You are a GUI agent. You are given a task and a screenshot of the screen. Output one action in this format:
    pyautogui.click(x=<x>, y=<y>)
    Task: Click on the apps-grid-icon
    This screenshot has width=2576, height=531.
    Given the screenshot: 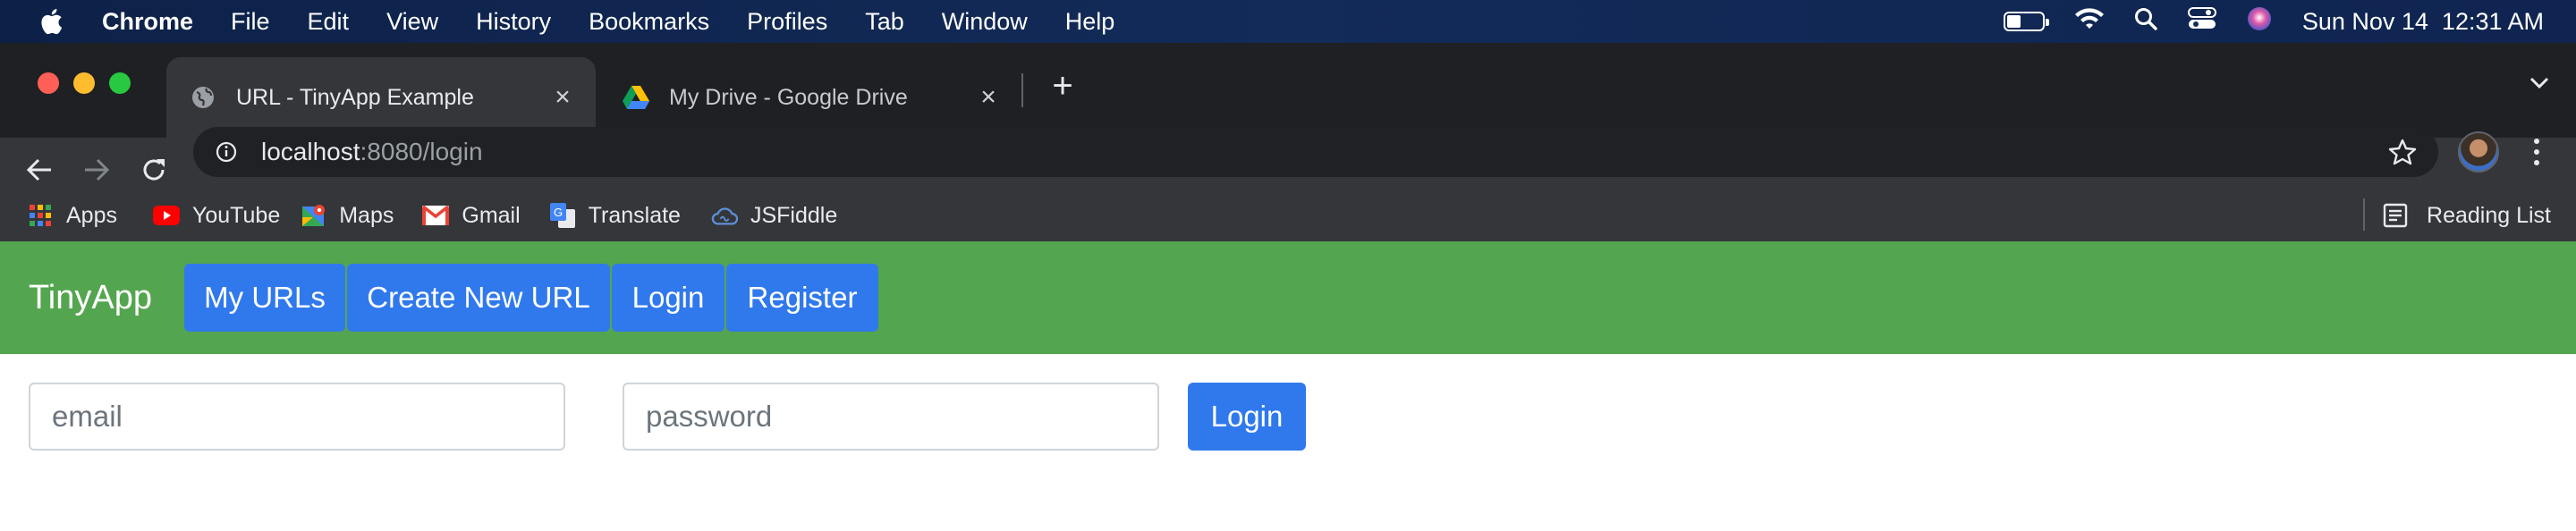 What is the action you would take?
    pyautogui.click(x=40, y=215)
    